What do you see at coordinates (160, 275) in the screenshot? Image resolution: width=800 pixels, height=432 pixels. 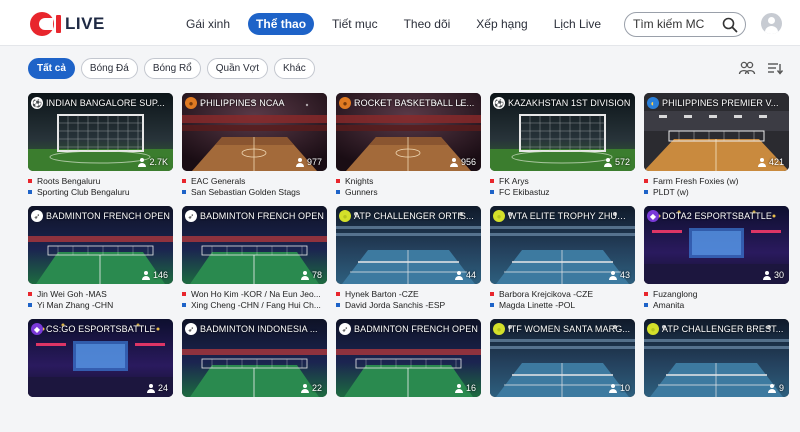 I see `viewer-count-value: 146` at bounding box center [160, 275].